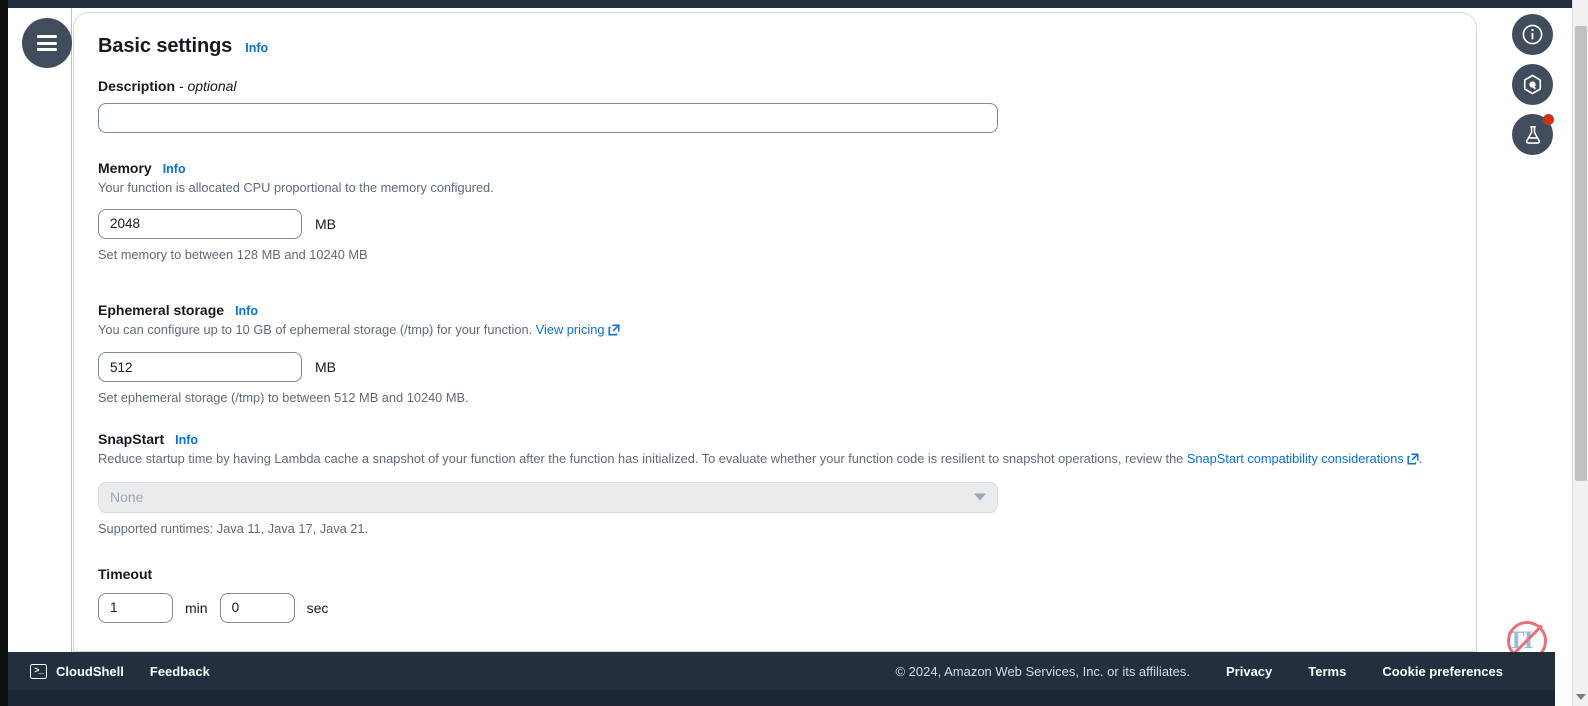 The width and height of the screenshot is (1588, 706). I want to click on timeout-minutes-unit: min, so click(196, 607).